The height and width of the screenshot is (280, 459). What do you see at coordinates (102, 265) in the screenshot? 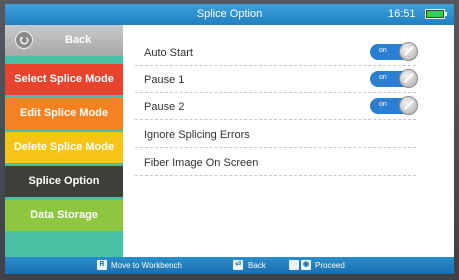
I see `r-key-icon: R` at bounding box center [102, 265].